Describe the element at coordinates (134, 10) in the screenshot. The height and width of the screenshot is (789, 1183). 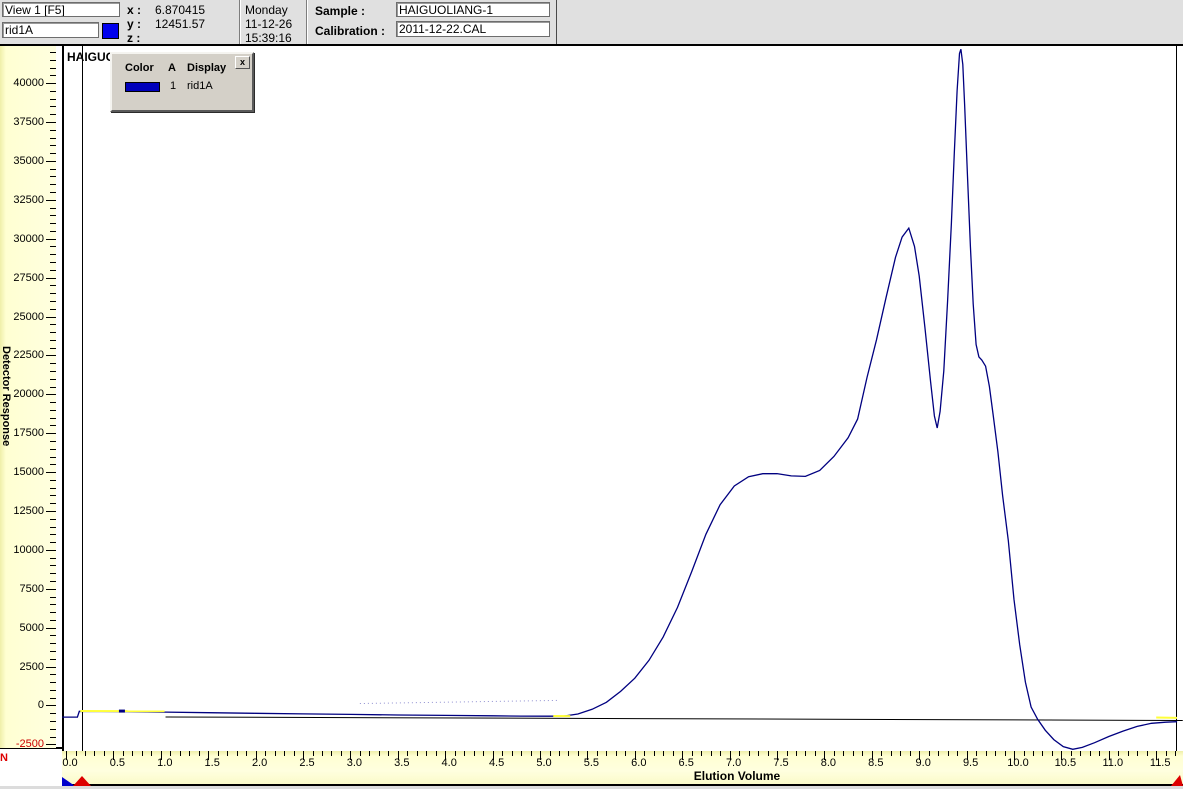
I see `cursor-x-label: x :` at that location.